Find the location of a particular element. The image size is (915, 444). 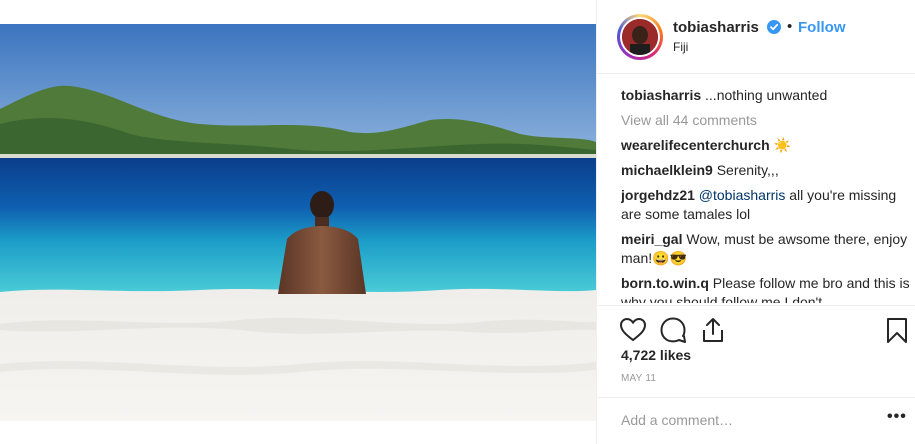

list-item: michaelklein9 Serenity,,, is located at coordinates (766, 170).